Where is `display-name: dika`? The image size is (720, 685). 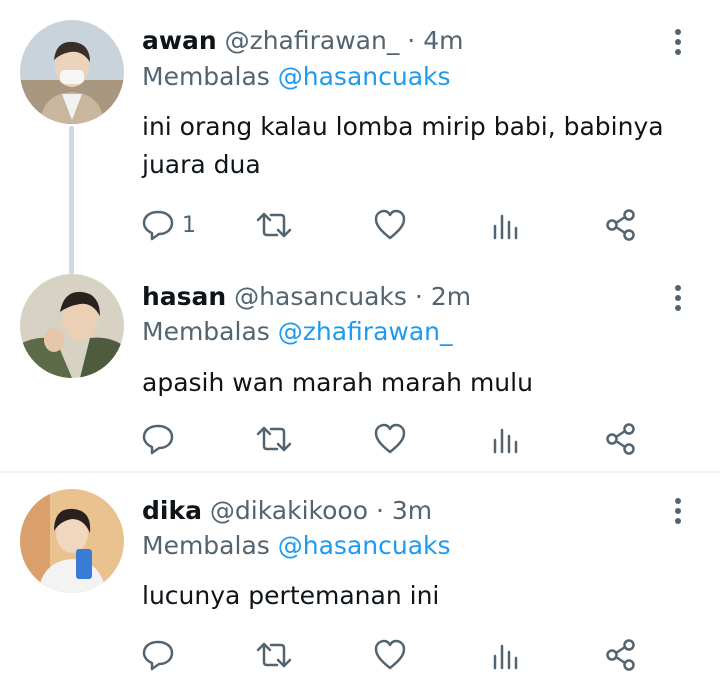 display-name: dika is located at coordinates (172, 510).